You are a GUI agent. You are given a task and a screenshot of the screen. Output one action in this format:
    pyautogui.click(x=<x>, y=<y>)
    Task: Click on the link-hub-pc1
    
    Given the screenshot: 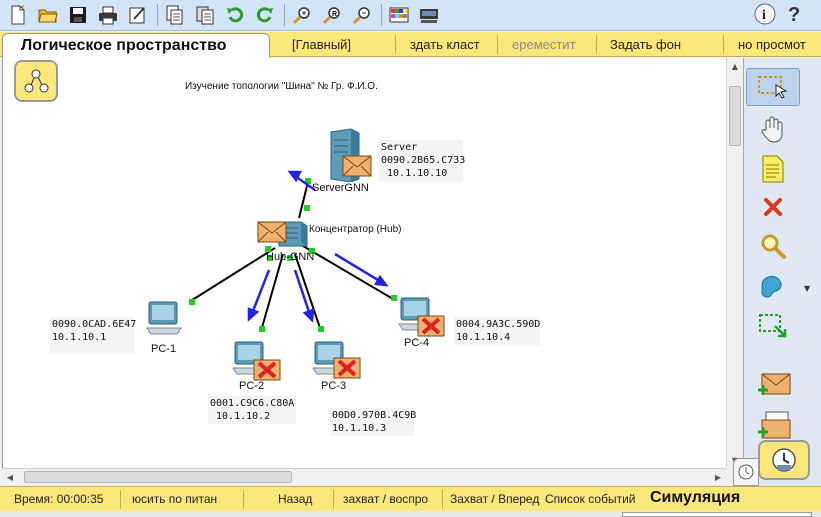 What is the action you would take?
    pyautogui.click(x=232, y=275)
    